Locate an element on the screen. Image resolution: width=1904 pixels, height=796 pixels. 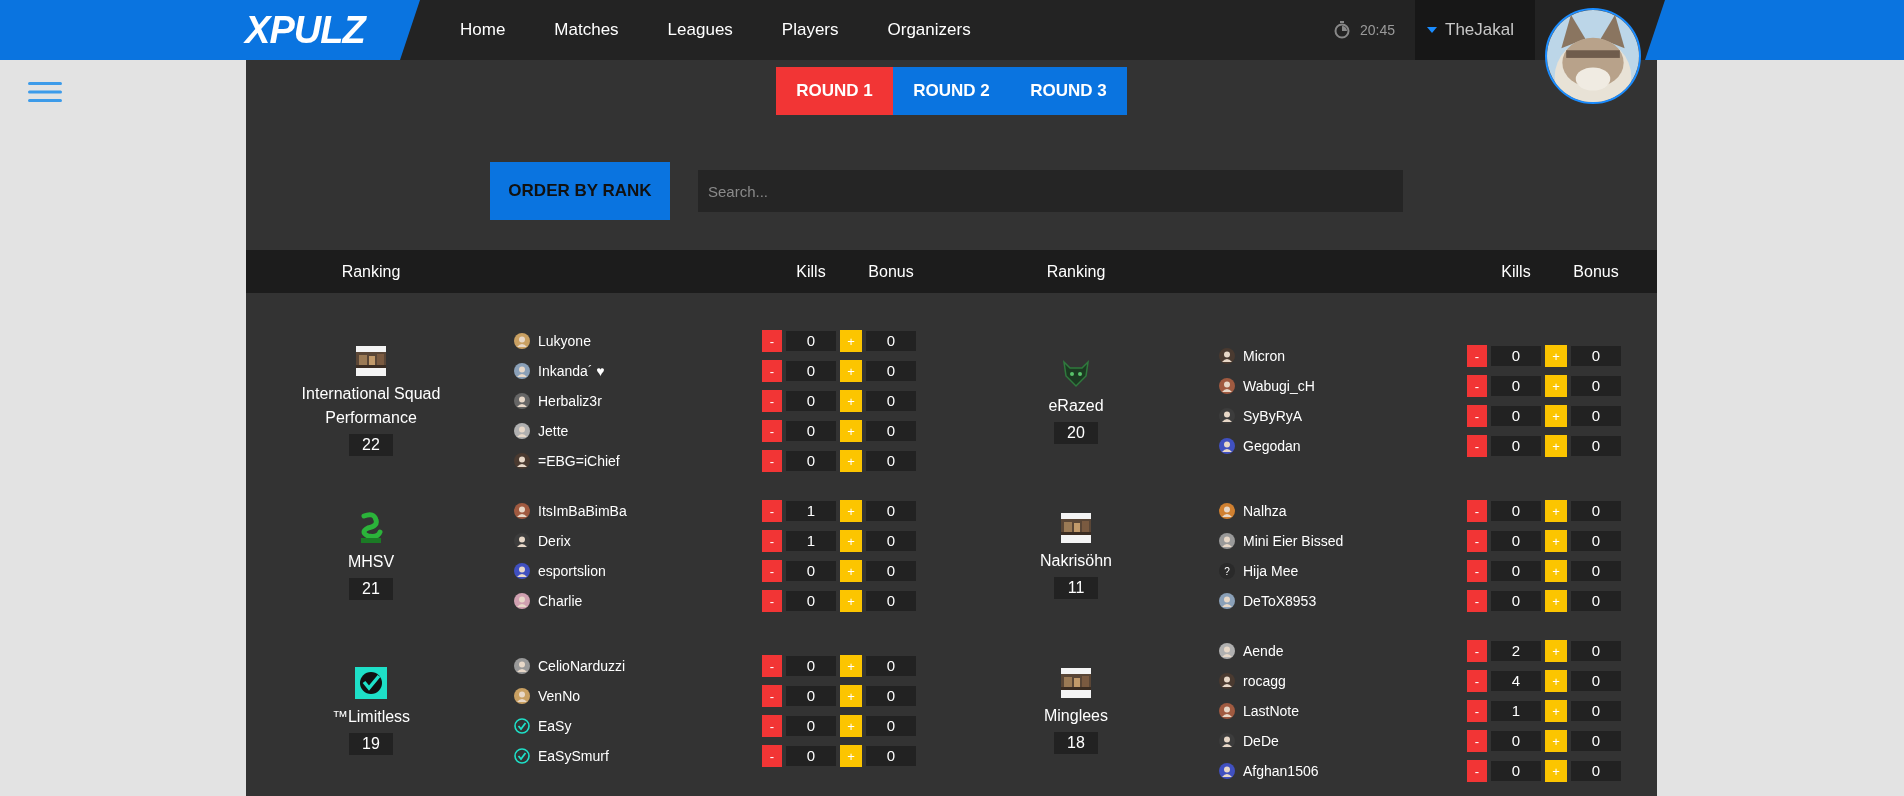
player-name: Derix is located at coordinates (554, 541).